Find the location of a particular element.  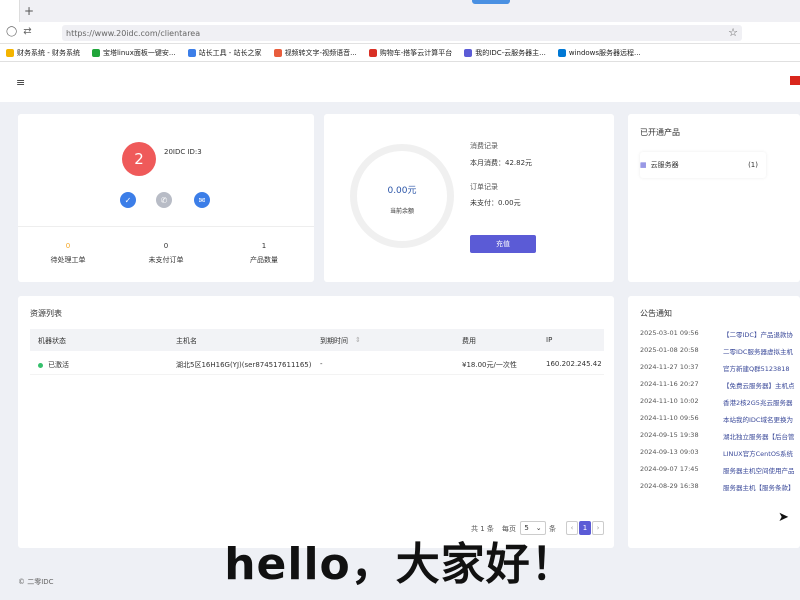

status-dot-icon is located at coordinates (40, 365).